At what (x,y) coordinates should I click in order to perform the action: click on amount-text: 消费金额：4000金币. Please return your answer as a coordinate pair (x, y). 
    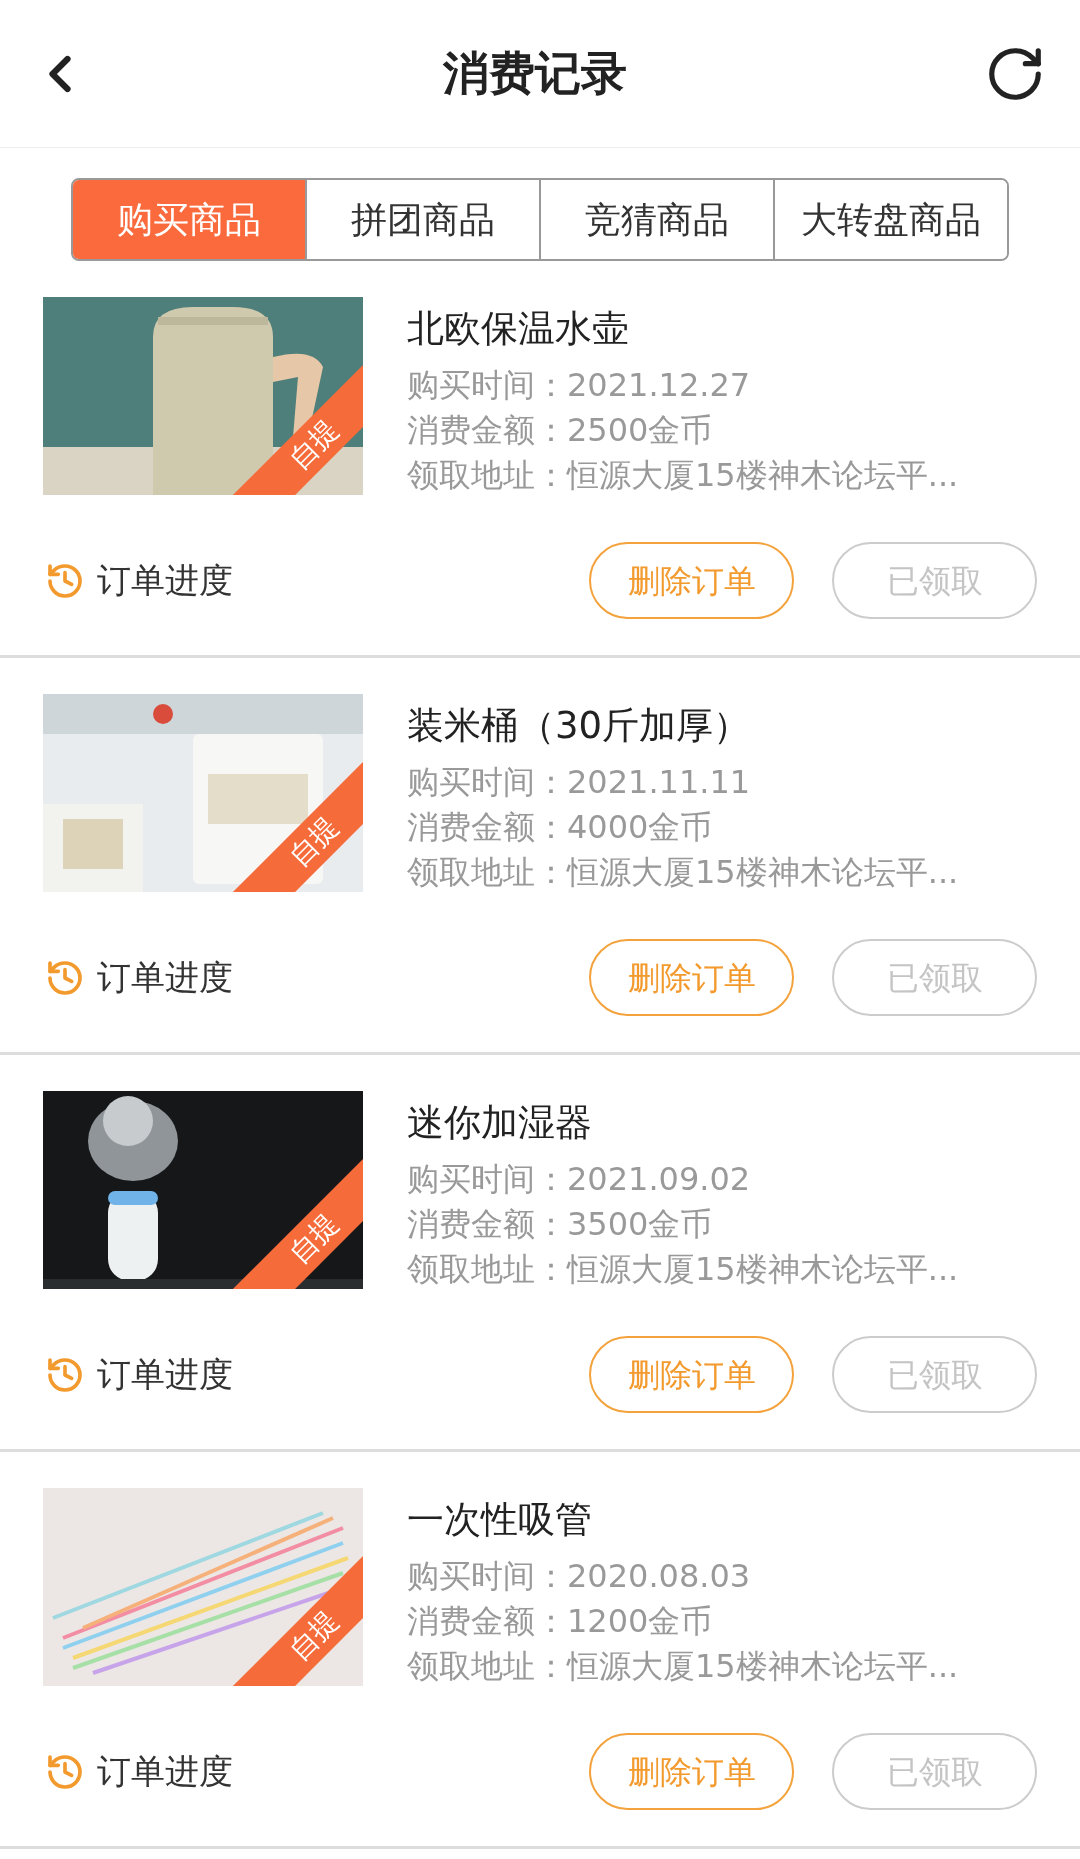
    Looking at the image, I should click on (560, 827).